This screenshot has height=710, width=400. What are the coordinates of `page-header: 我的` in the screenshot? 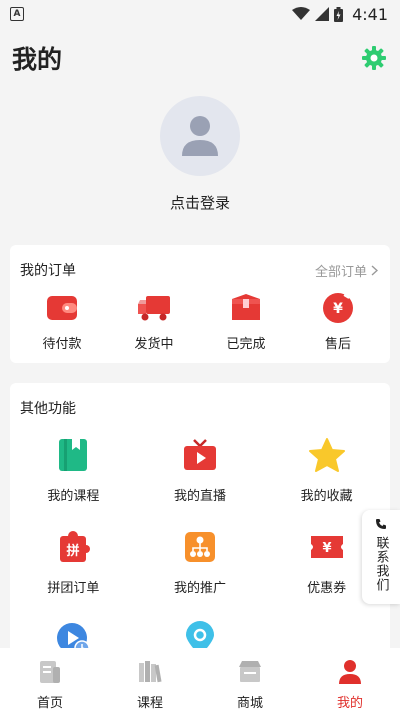 It's located at (200, 58).